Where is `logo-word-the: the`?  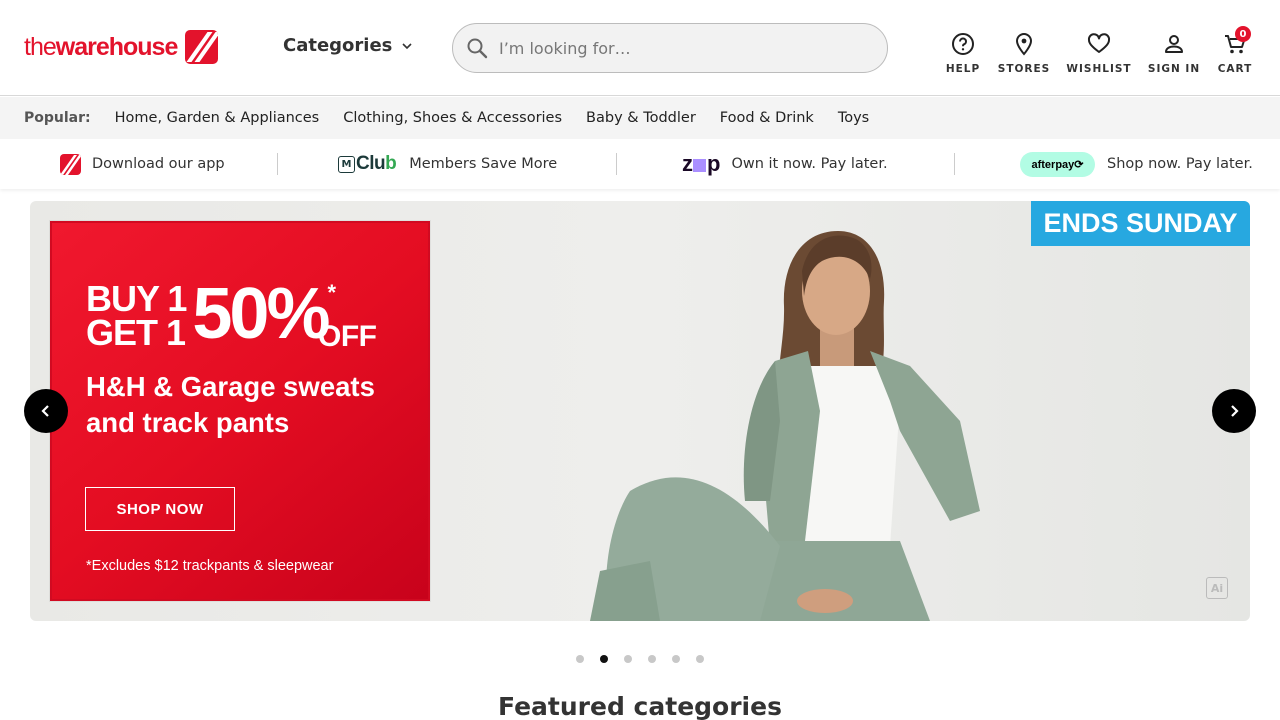 logo-word-the: the is located at coordinates (40, 46).